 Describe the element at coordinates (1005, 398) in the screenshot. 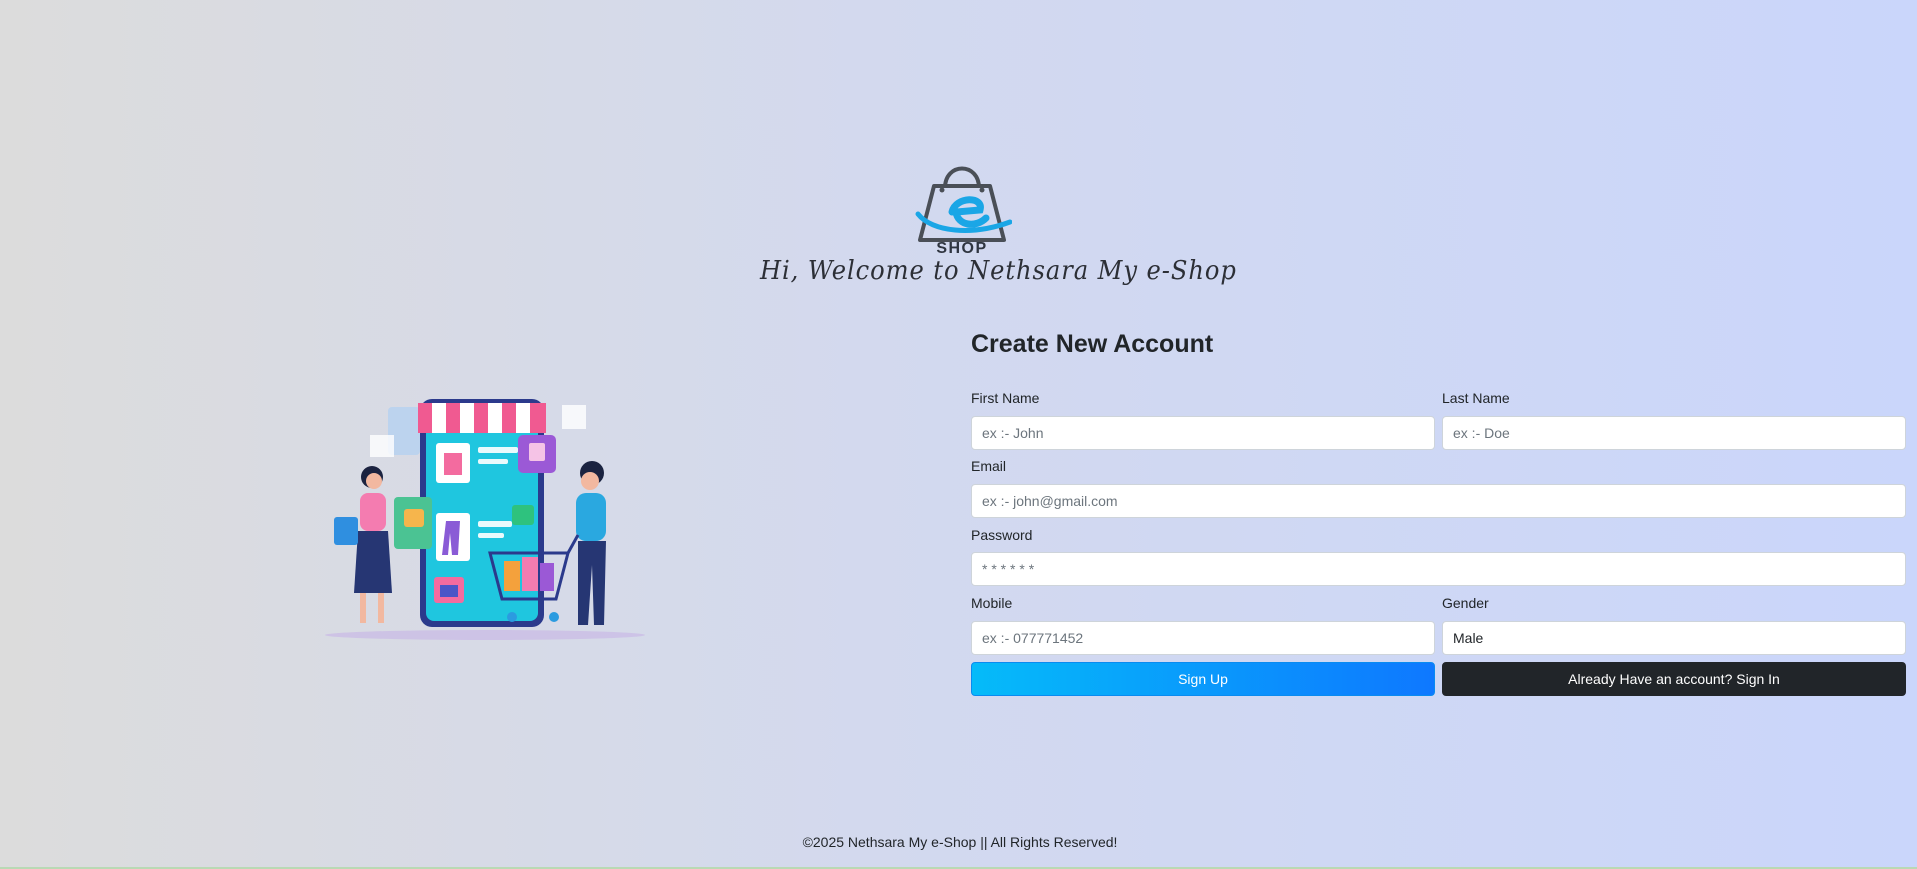

I see `first-name-label: First Name` at that location.